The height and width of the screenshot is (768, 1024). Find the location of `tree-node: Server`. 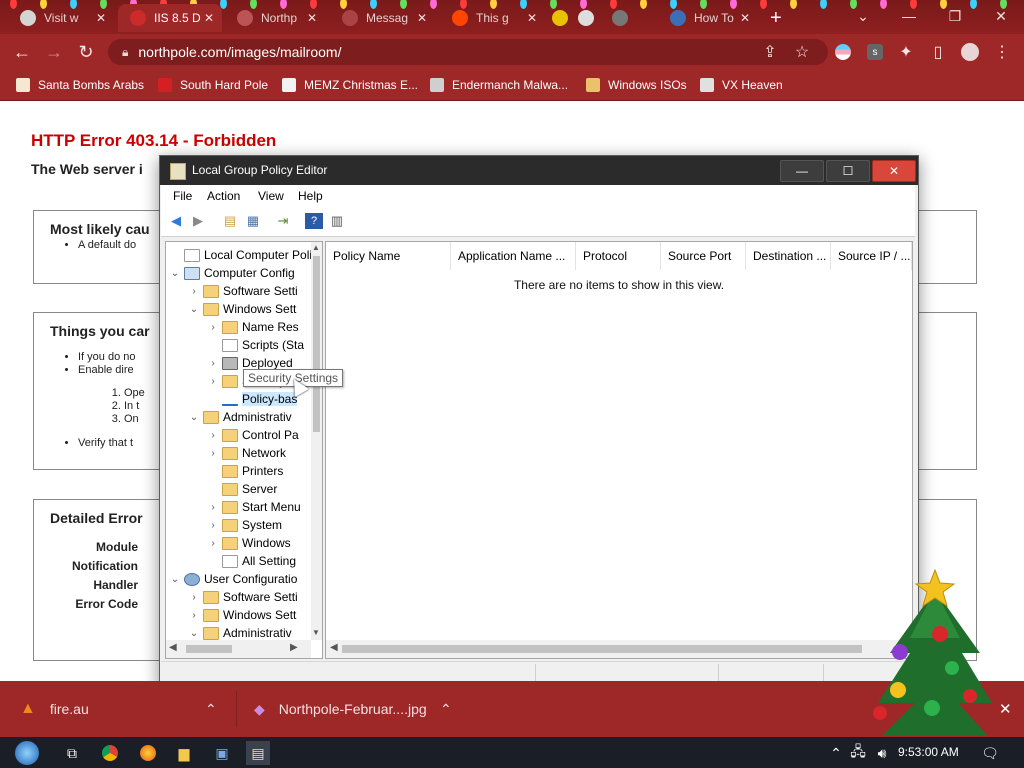

tree-node: Server is located at coordinates (241, 489).